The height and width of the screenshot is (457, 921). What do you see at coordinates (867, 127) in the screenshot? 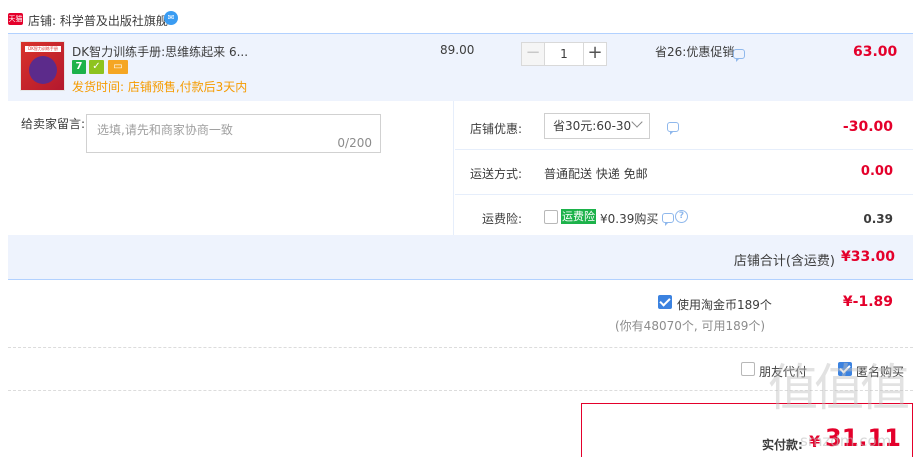
I see `discount-amount: -30.00` at bounding box center [867, 127].